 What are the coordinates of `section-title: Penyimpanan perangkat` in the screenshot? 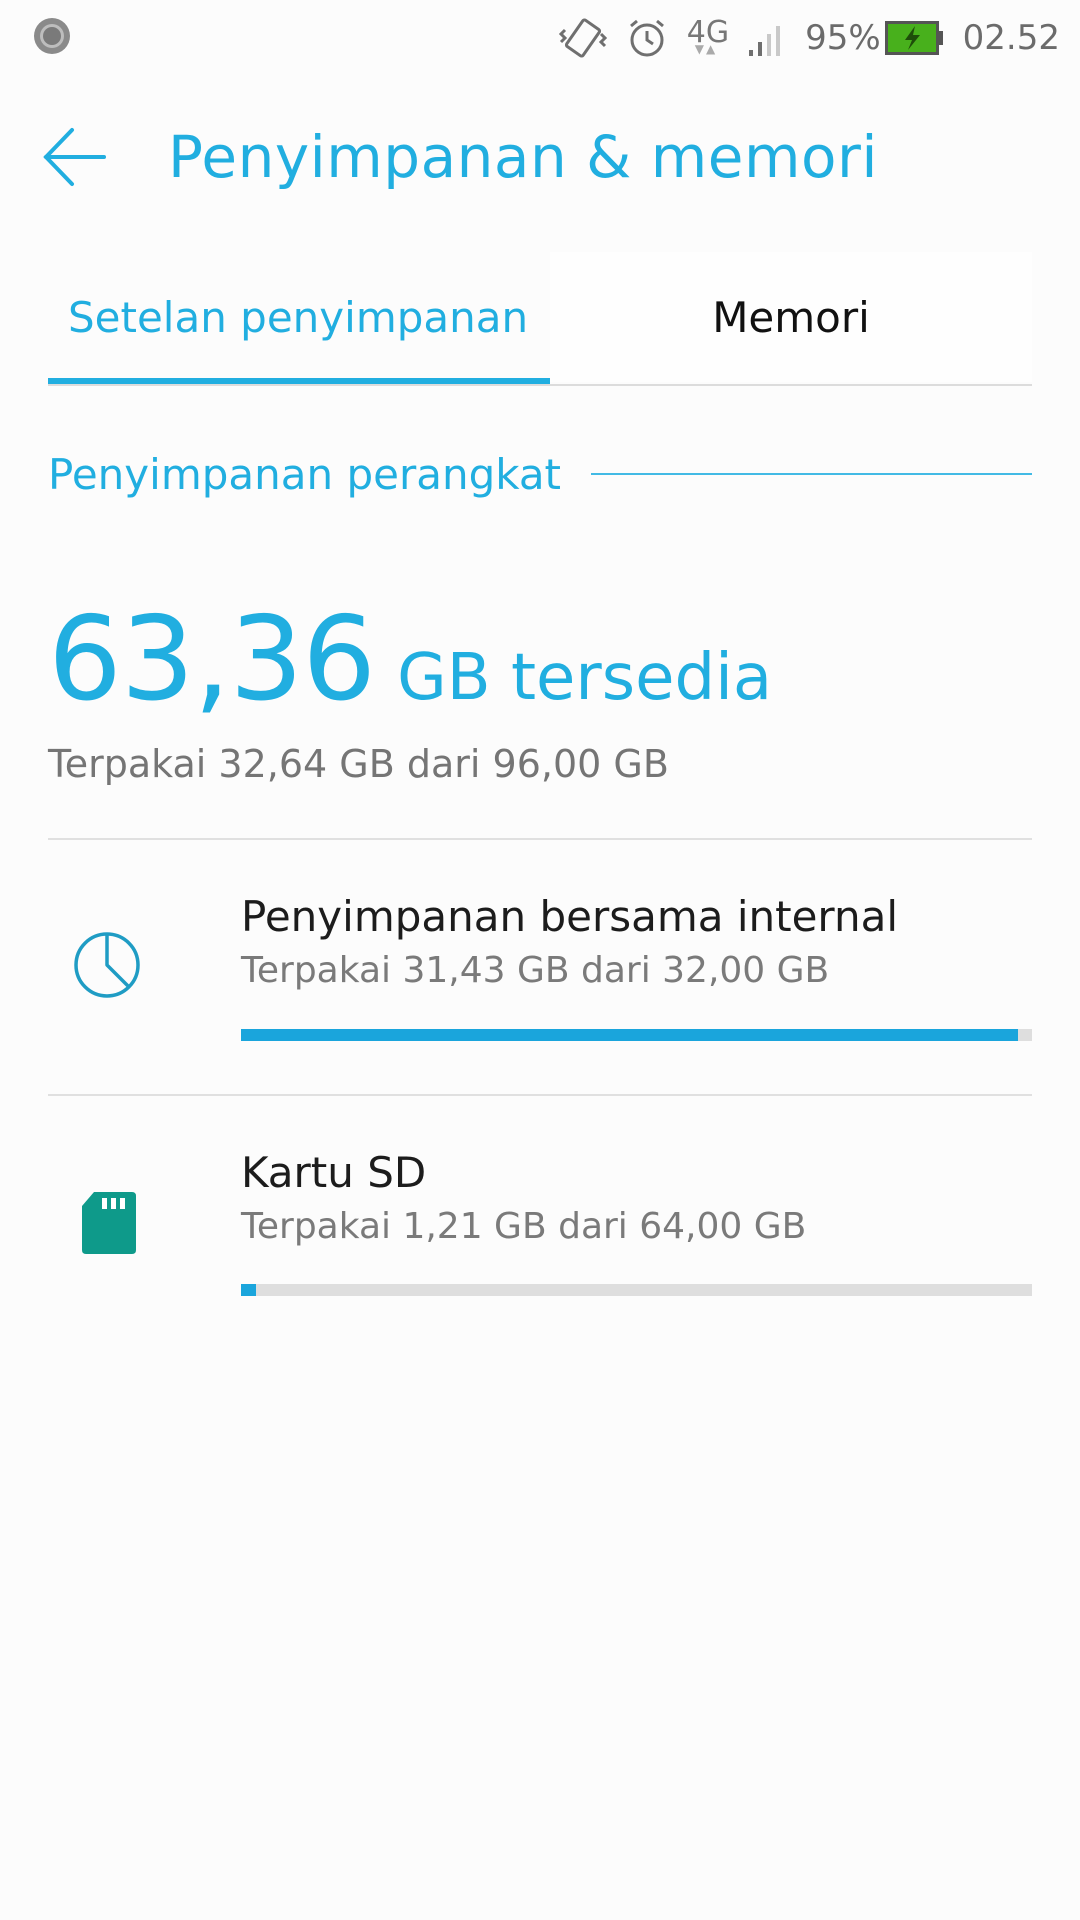 It's located at (305, 474).